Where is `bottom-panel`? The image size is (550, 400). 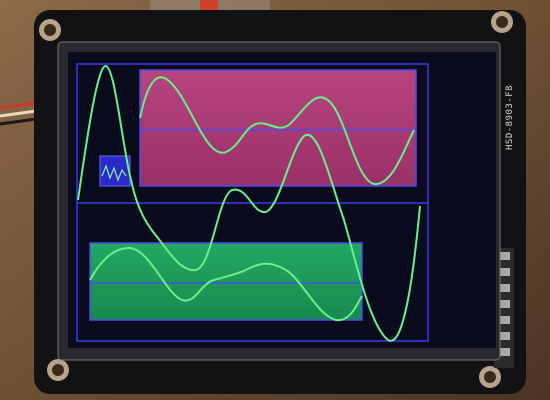 bottom-panel is located at coordinates (226, 281).